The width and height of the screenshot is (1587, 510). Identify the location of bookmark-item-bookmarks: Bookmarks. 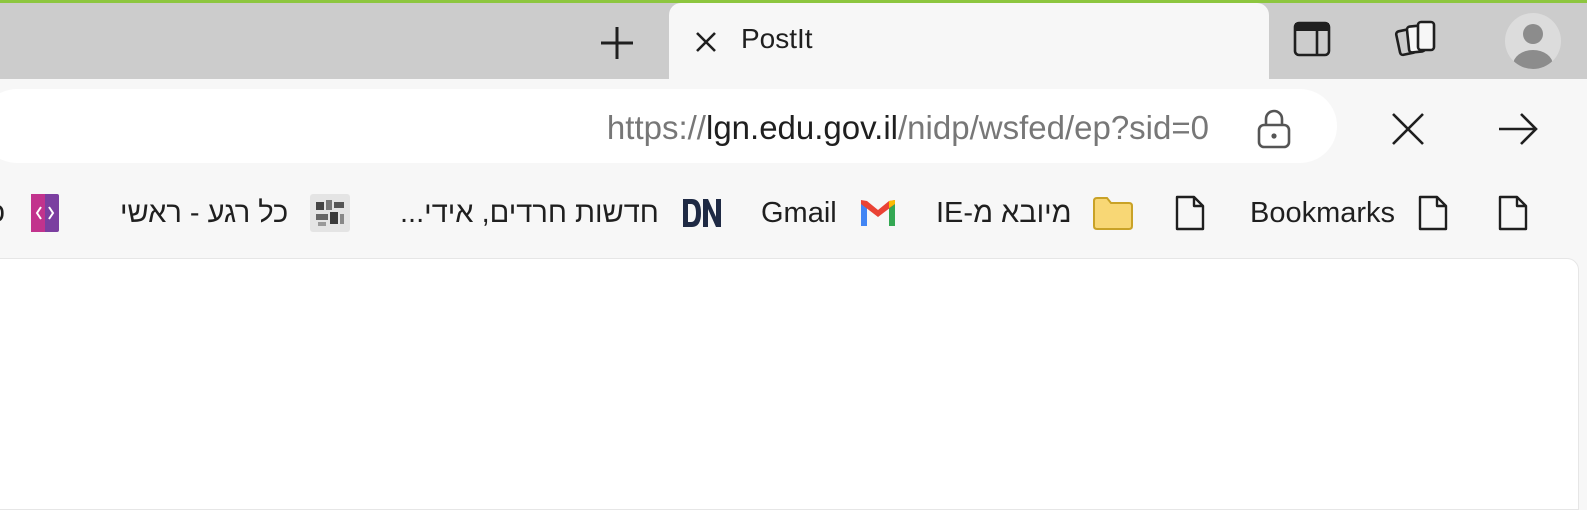
(1349, 213).